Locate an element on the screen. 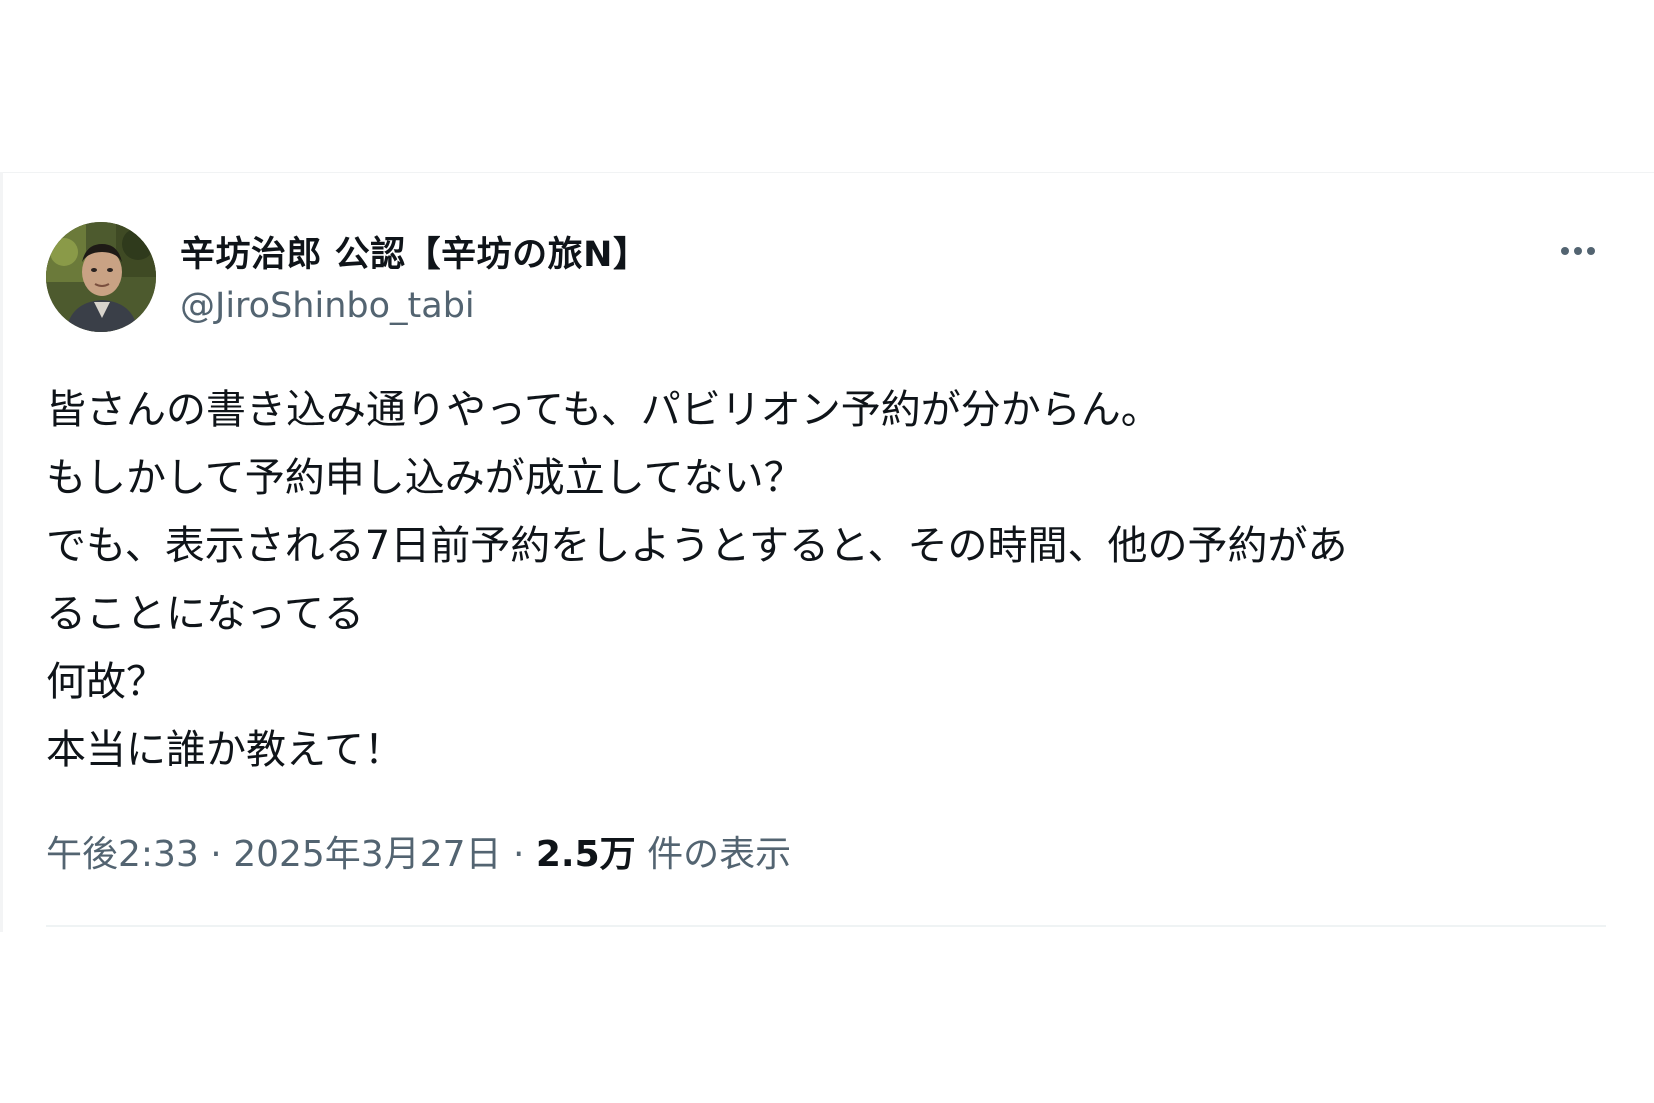 Image resolution: width=1654 pixels, height=1103 pixels. views-count: 2.5万 is located at coordinates (586, 854).